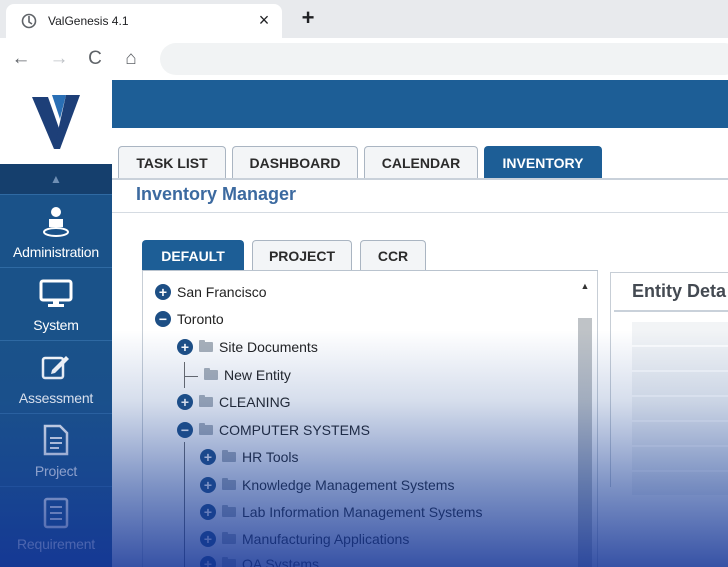 This screenshot has height=567, width=728. Describe the element at coordinates (294, 430) in the screenshot. I see `tree-node-label: COMPUTER SYSTEMS` at that location.